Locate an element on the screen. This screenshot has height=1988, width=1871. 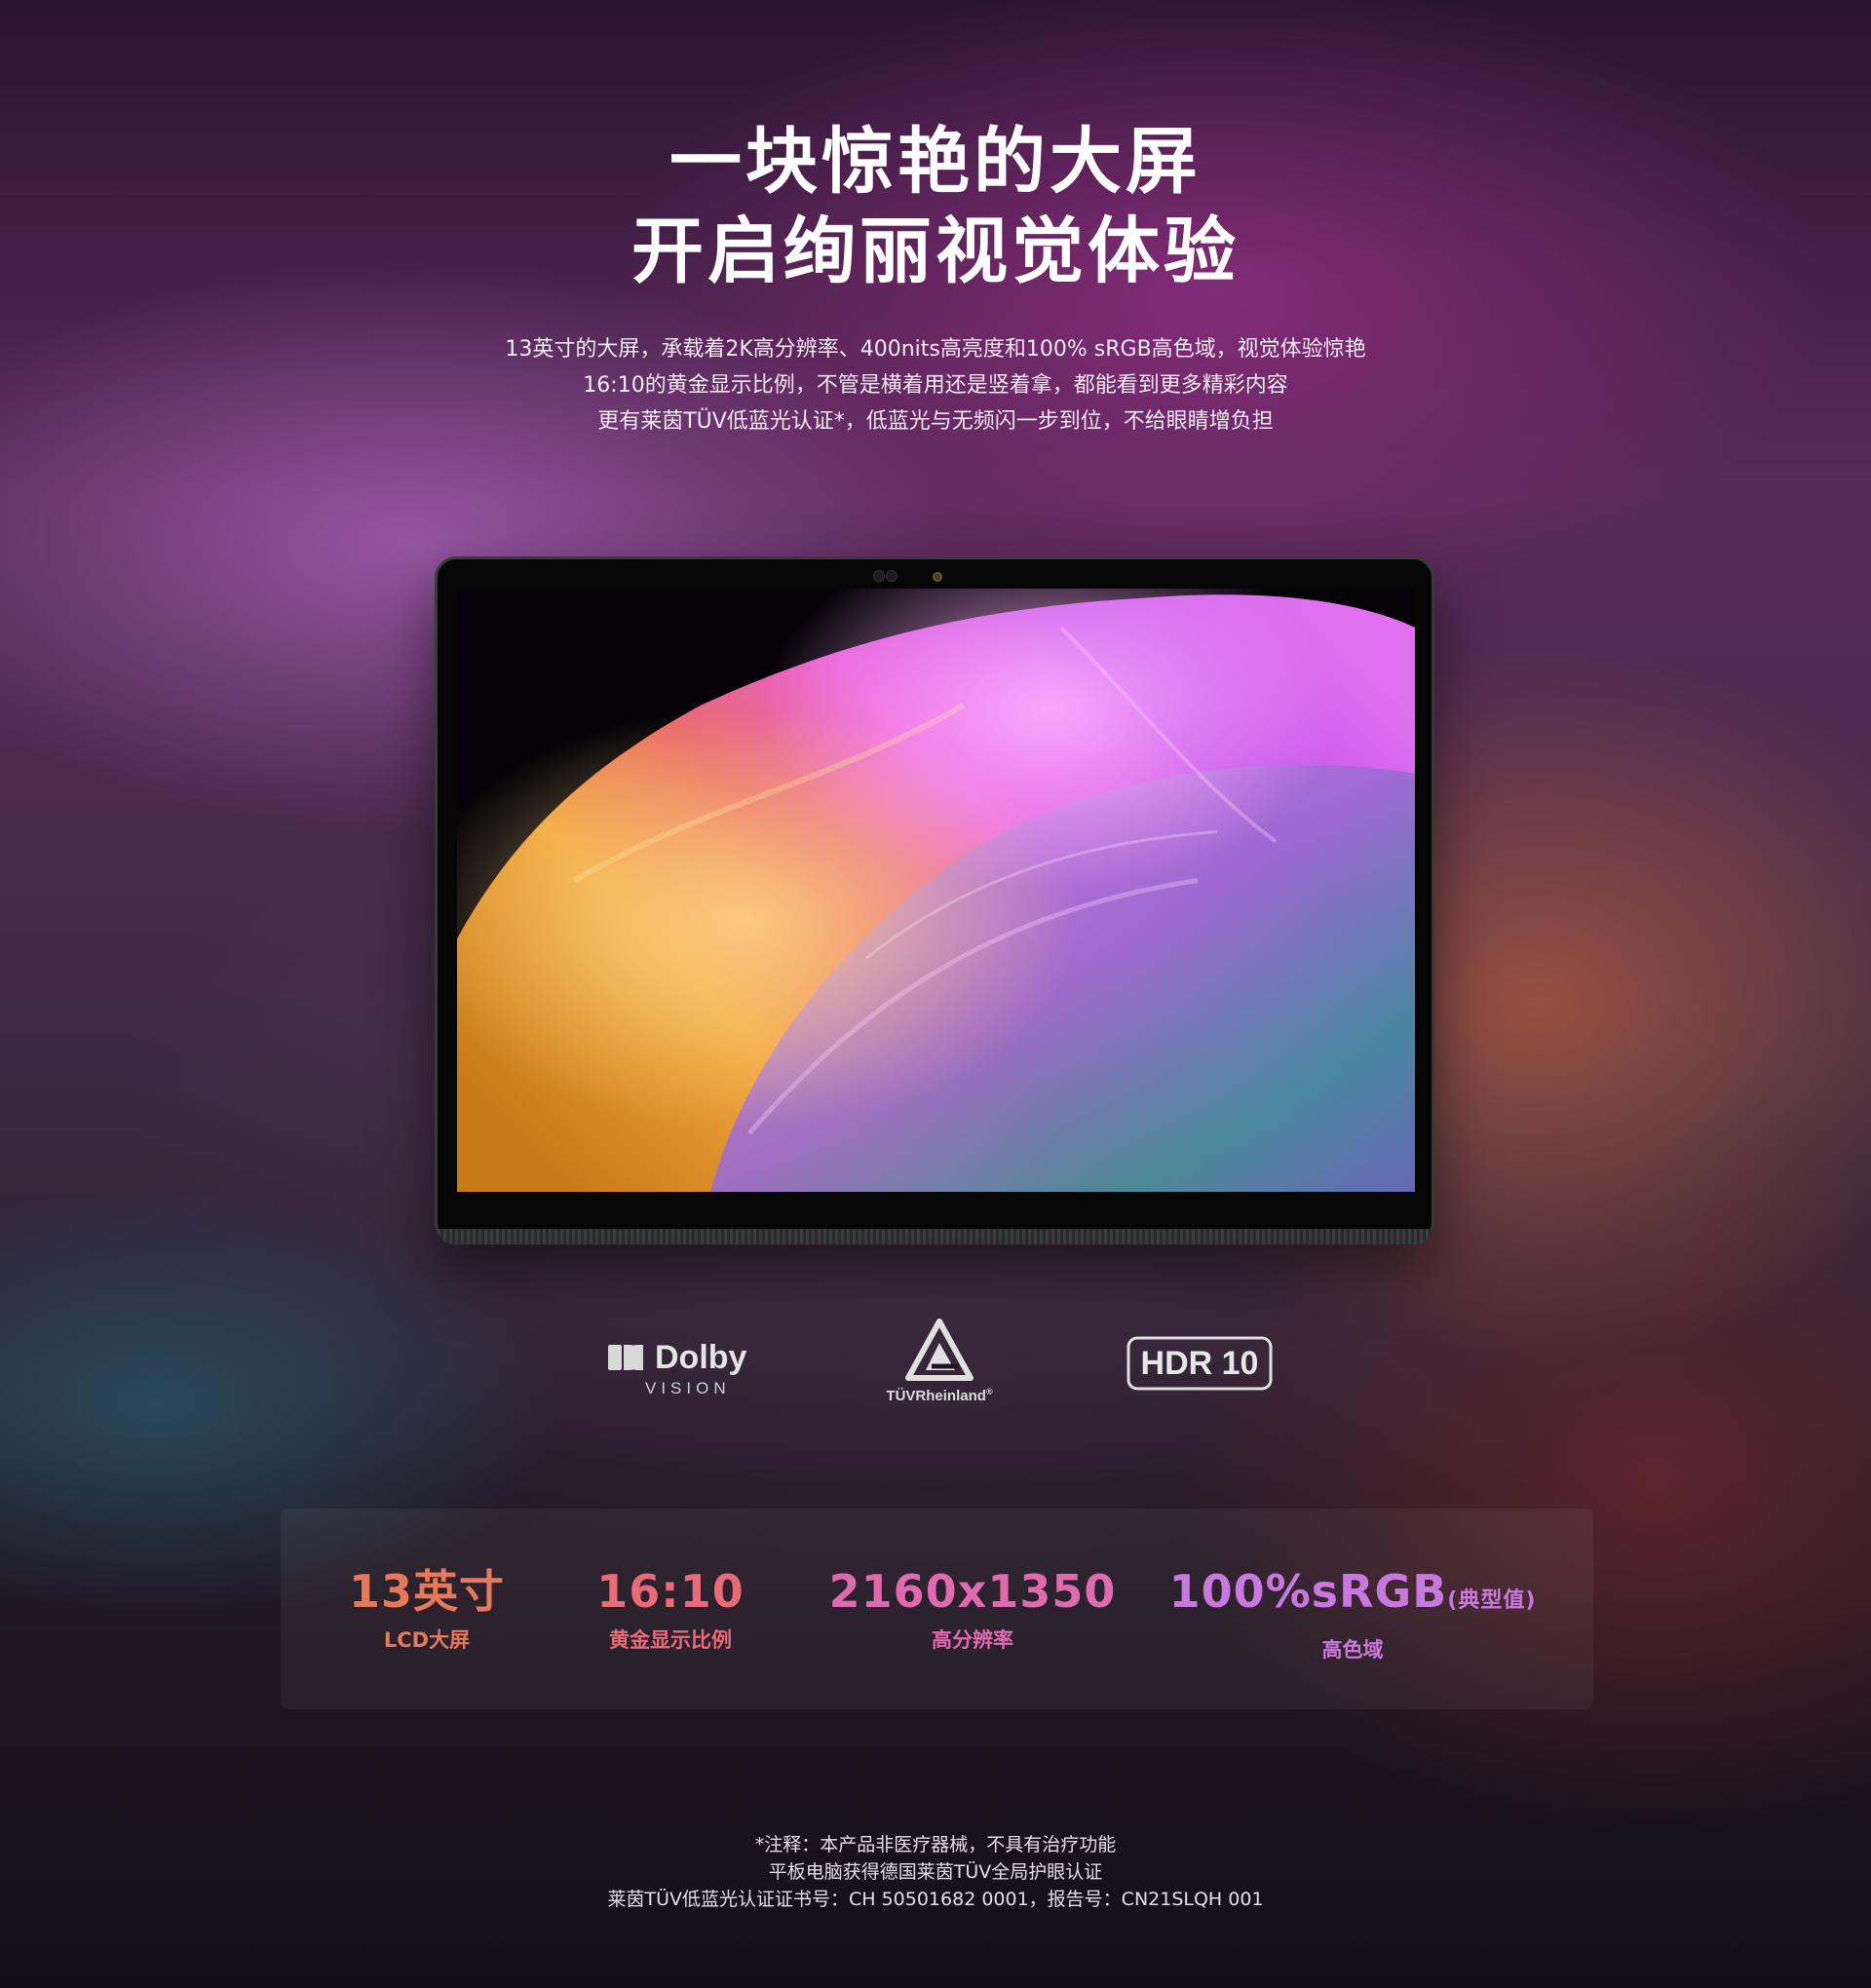
spec-item: 16:10 黄金显示比例 is located at coordinates (670, 1610).